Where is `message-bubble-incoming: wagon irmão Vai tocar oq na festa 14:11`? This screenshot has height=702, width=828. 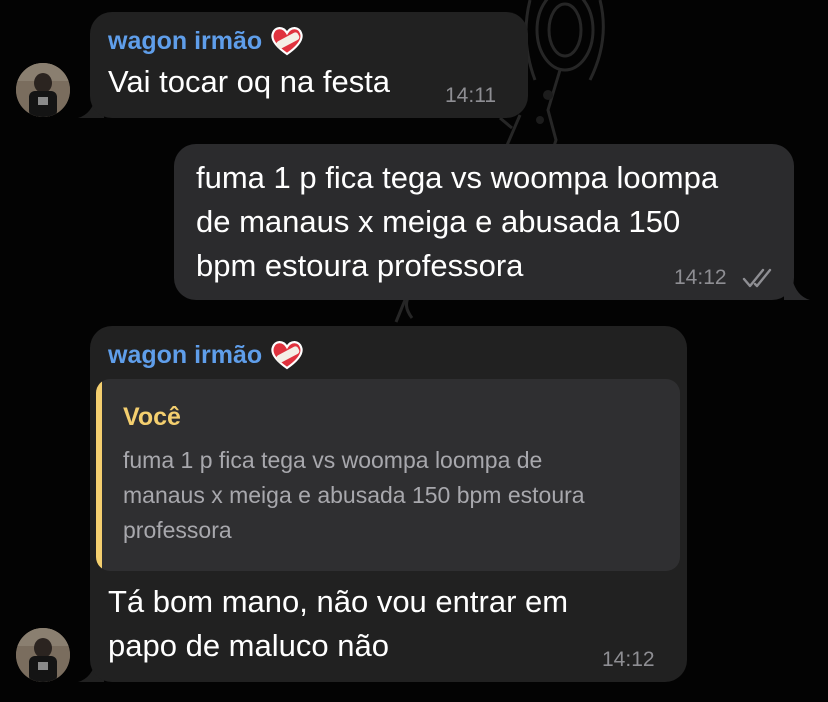 message-bubble-incoming: wagon irmão Vai tocar oq na festa 14:11 is located at coordinates (309, 65).